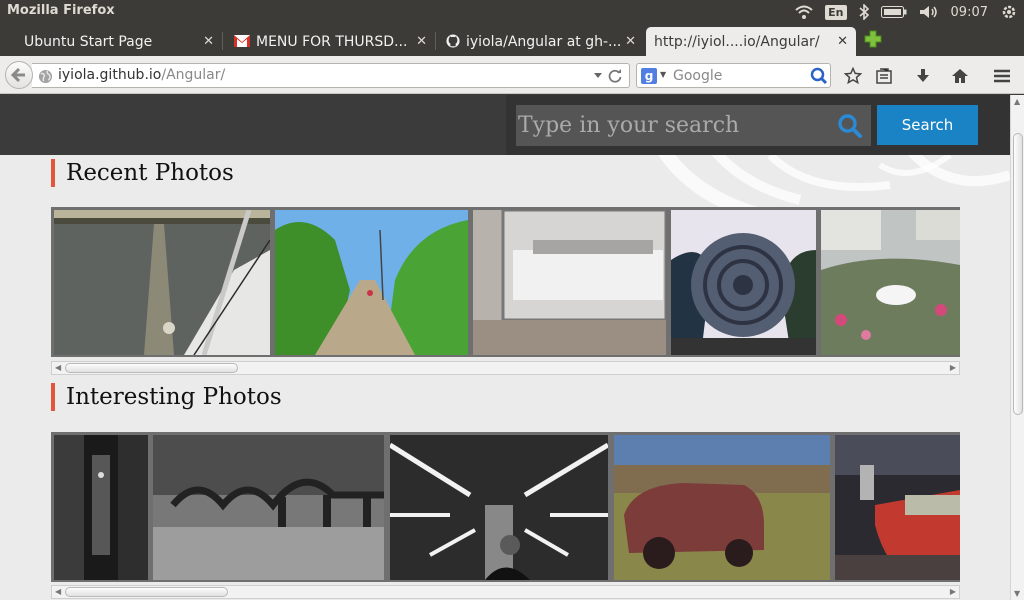 Image resolution: width=1024 pixels, height=600 pixels. I want to click on bookmarks-list-icon, so click(884, 76).